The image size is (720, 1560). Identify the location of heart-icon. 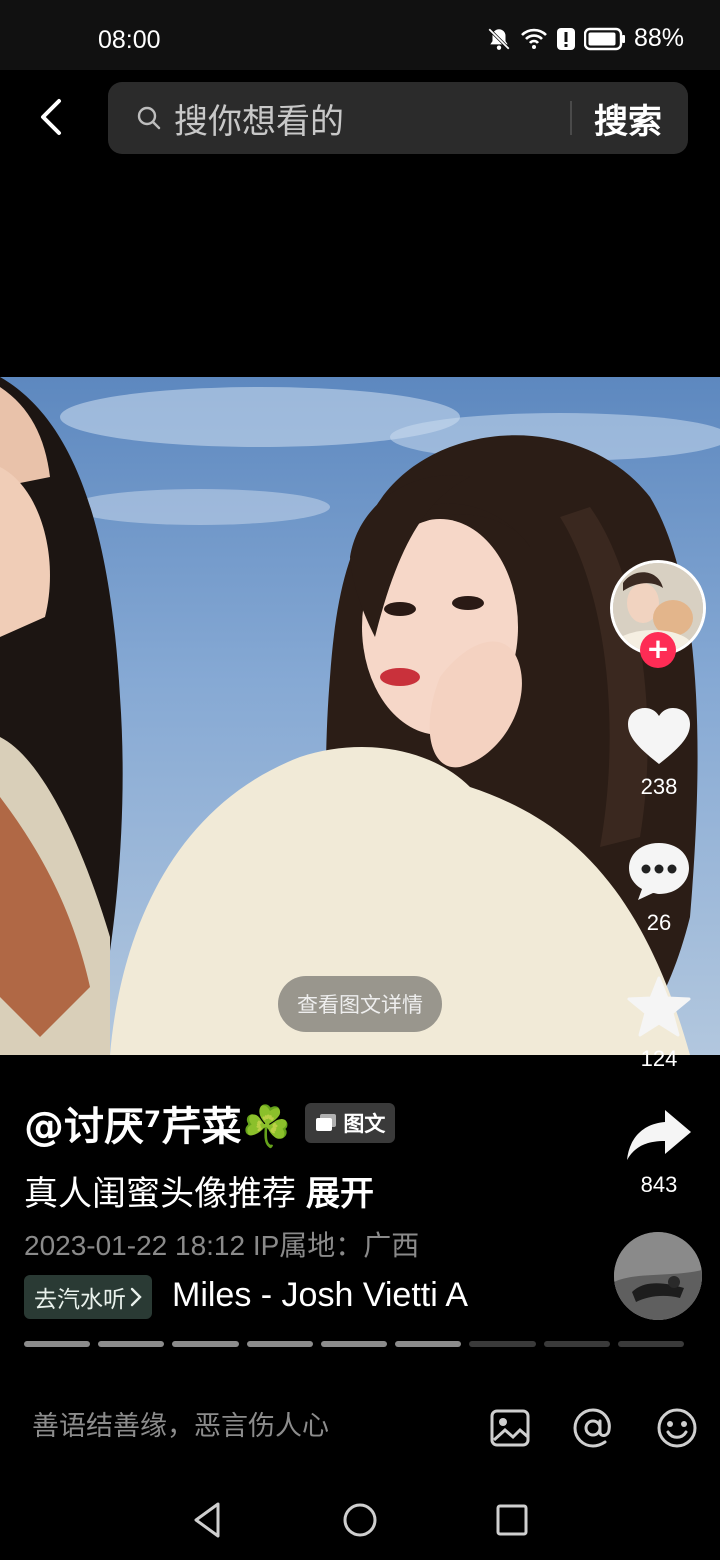
(659, 736).